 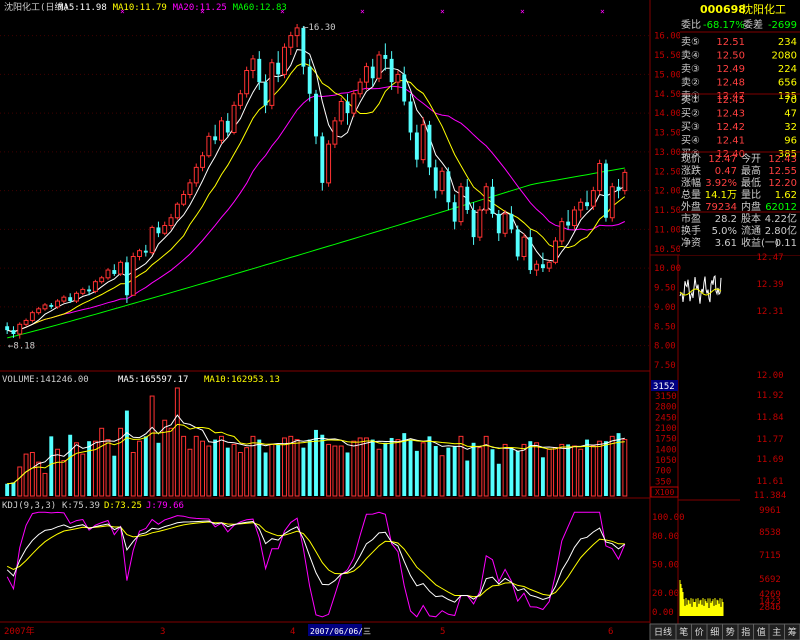 I want to click on quote-value: 12.47, so click(x=722, y=159).